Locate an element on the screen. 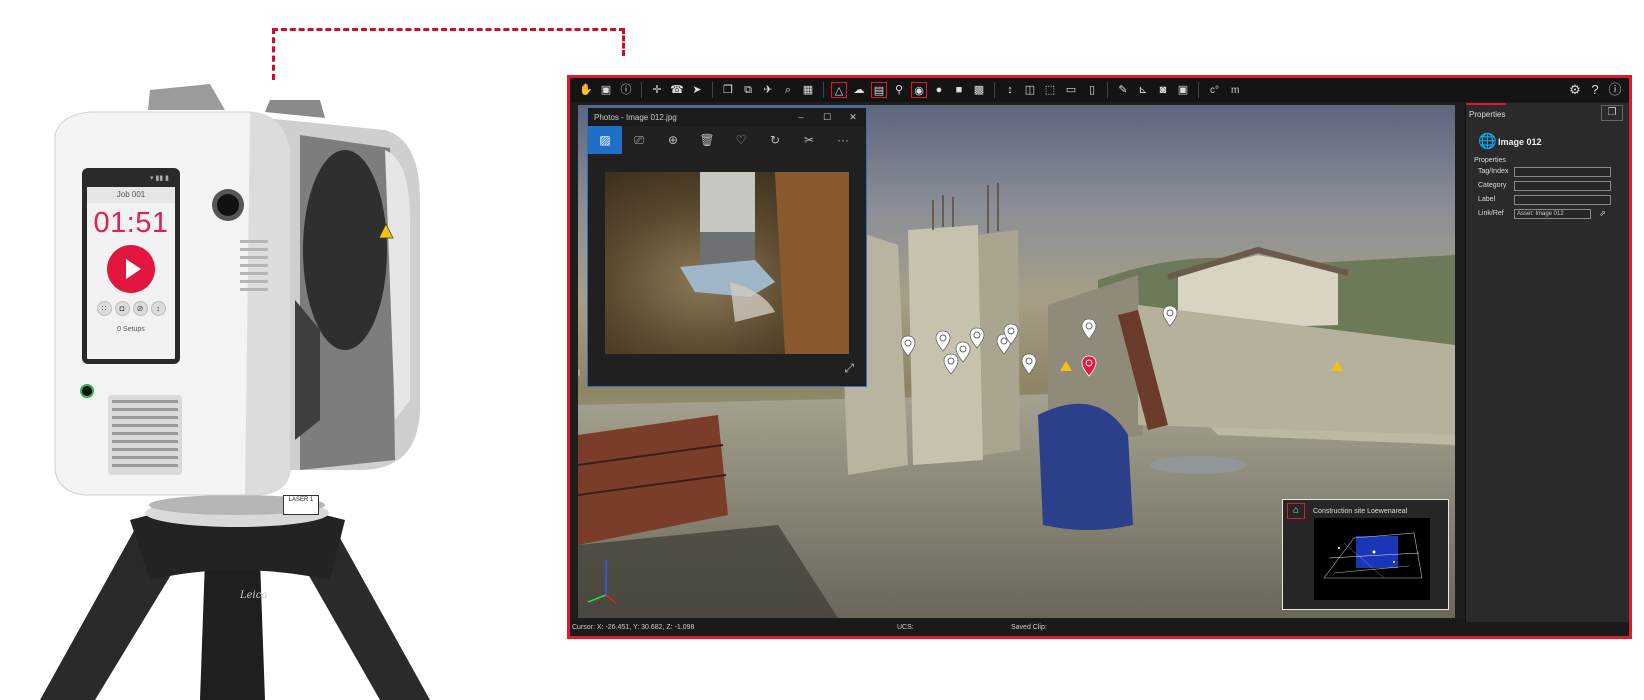 Image resolution: width=1644 pixels, height=700 pixels. help-icon: ? is located at coordinates (1595, 90).